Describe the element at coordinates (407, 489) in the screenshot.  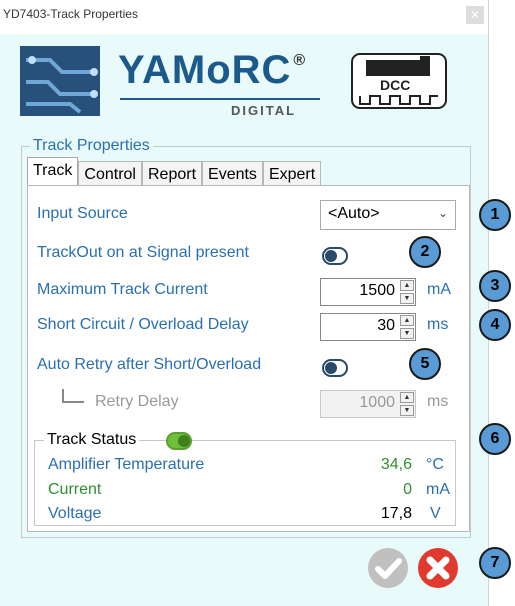
I see `status-value: 0` at that location.